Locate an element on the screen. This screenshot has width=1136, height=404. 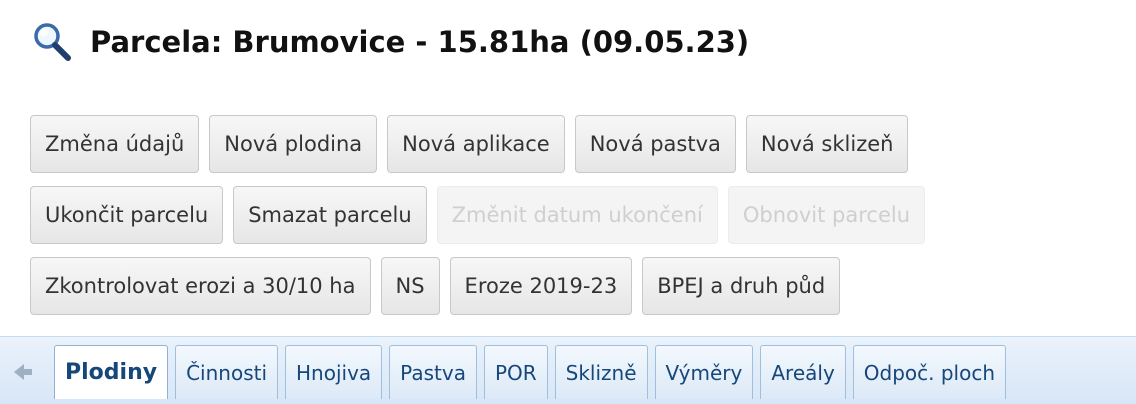
new-application-button: Nová aplikace is located at coordinates (476, 144).